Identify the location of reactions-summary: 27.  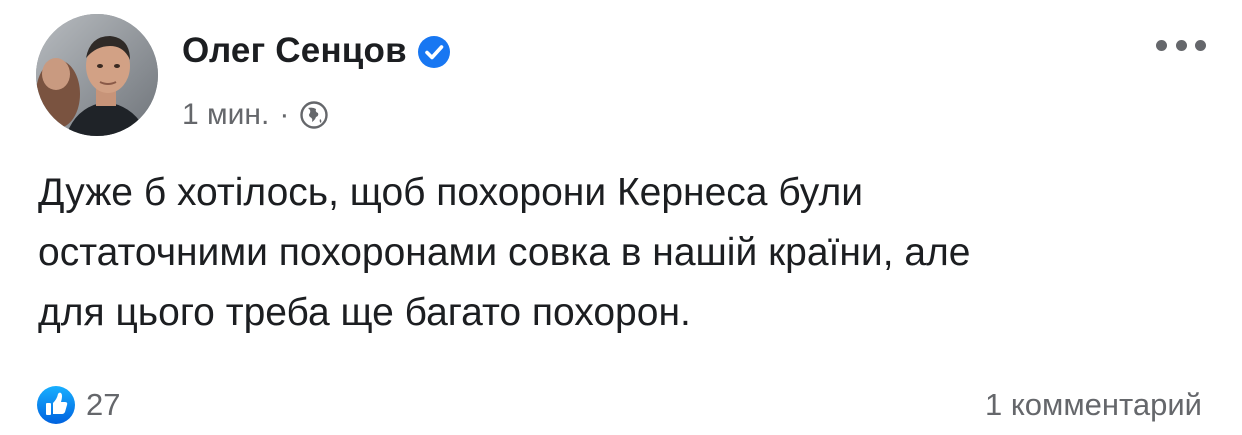
(78, 405).